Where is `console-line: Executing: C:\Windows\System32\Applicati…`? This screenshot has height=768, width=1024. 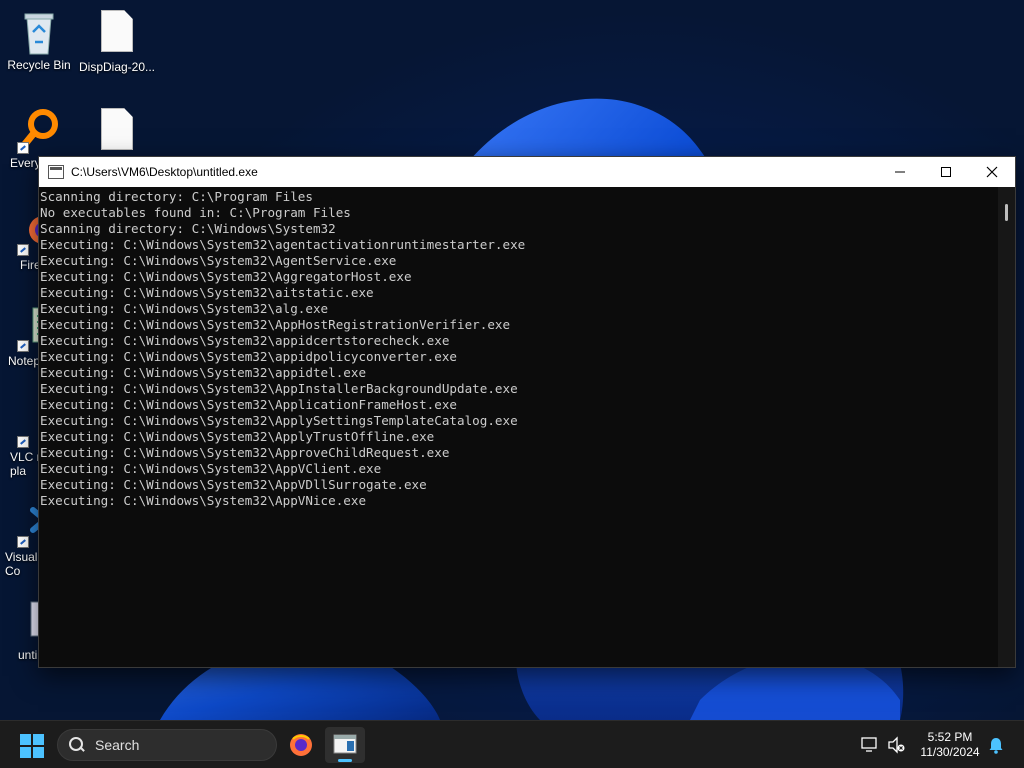
console-line: Executing: C:\Windows\System32\Applicati… is located at coordinates (249, 404).